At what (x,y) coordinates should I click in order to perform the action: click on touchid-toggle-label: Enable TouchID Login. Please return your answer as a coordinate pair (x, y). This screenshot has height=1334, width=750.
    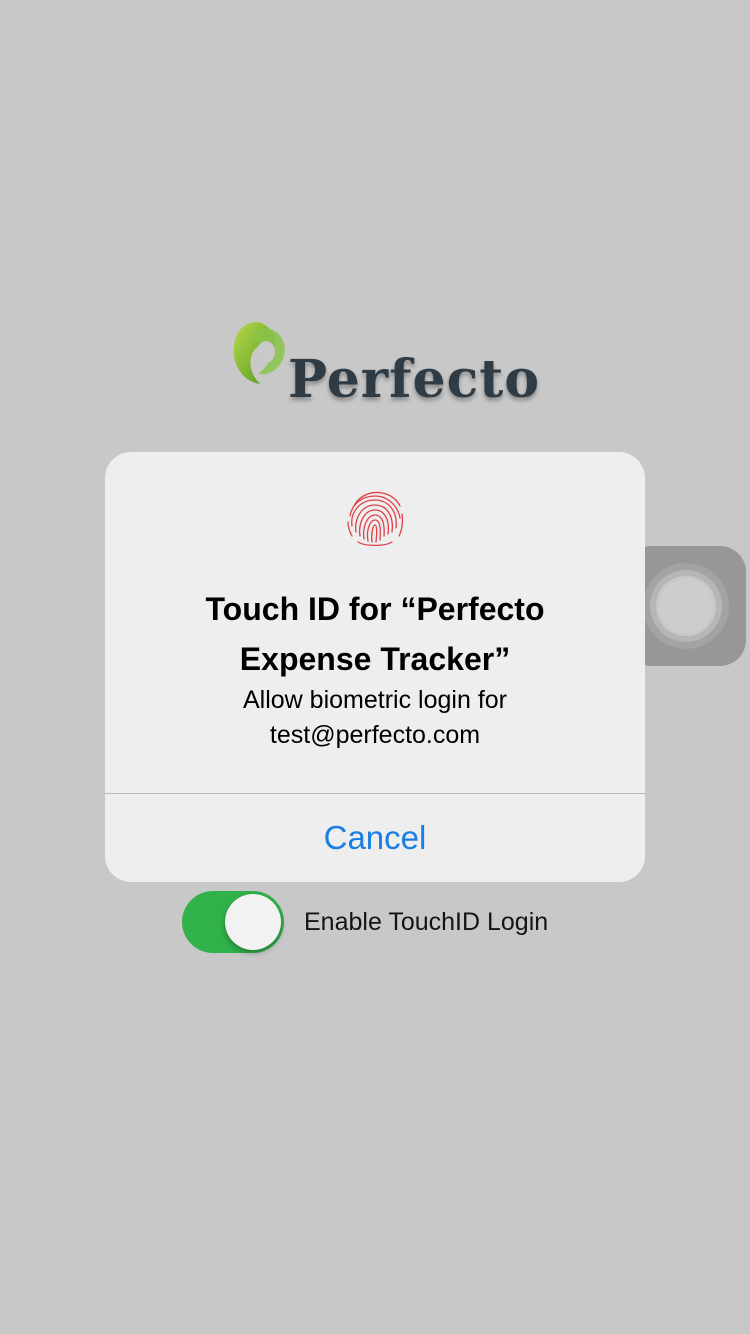
    Looking at the image, I should click on (426, 922).